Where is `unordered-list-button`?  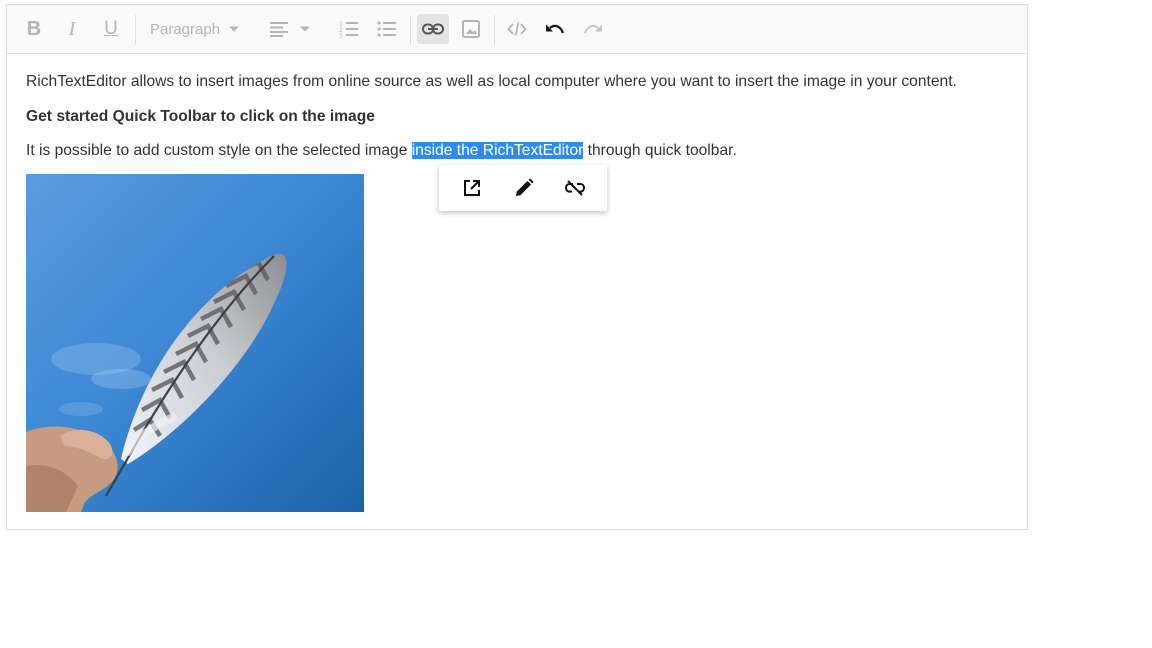
unordered-list-button is located at coordinates (387, 29).